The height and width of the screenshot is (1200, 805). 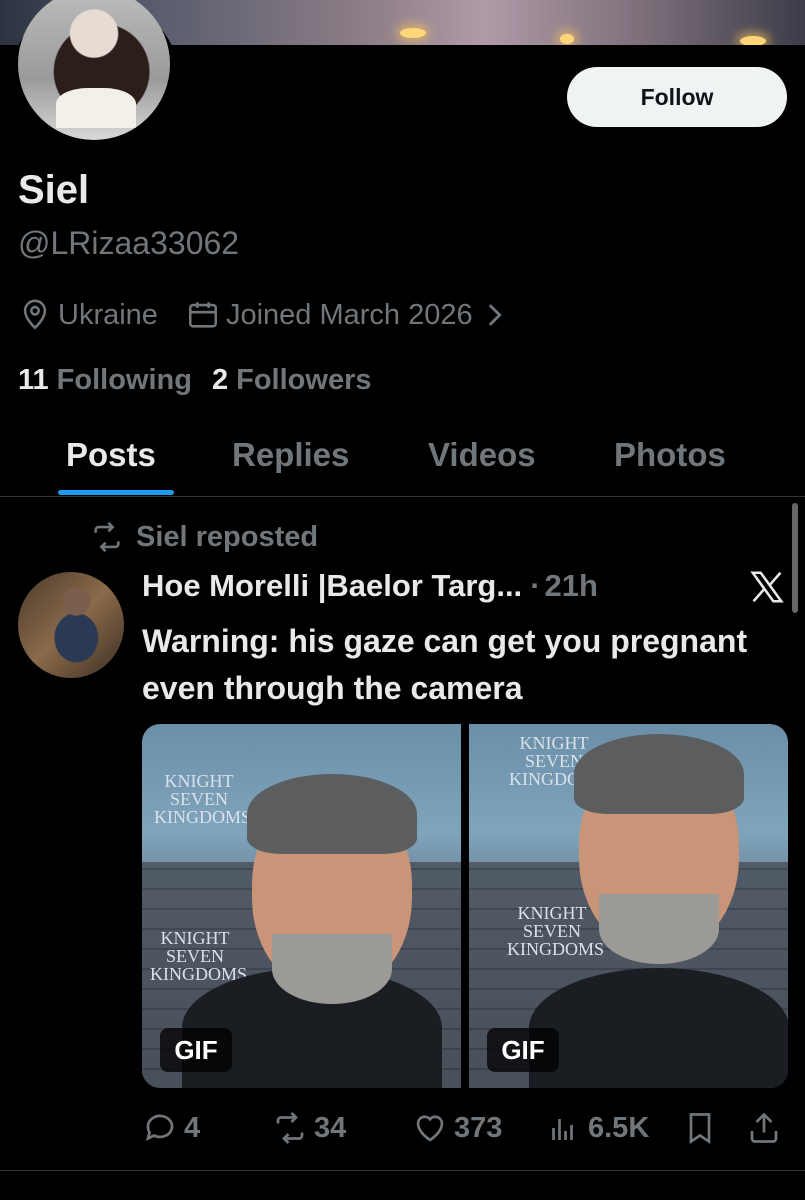 I want to click on follow-button: Follow, so click(x=677, y=97).